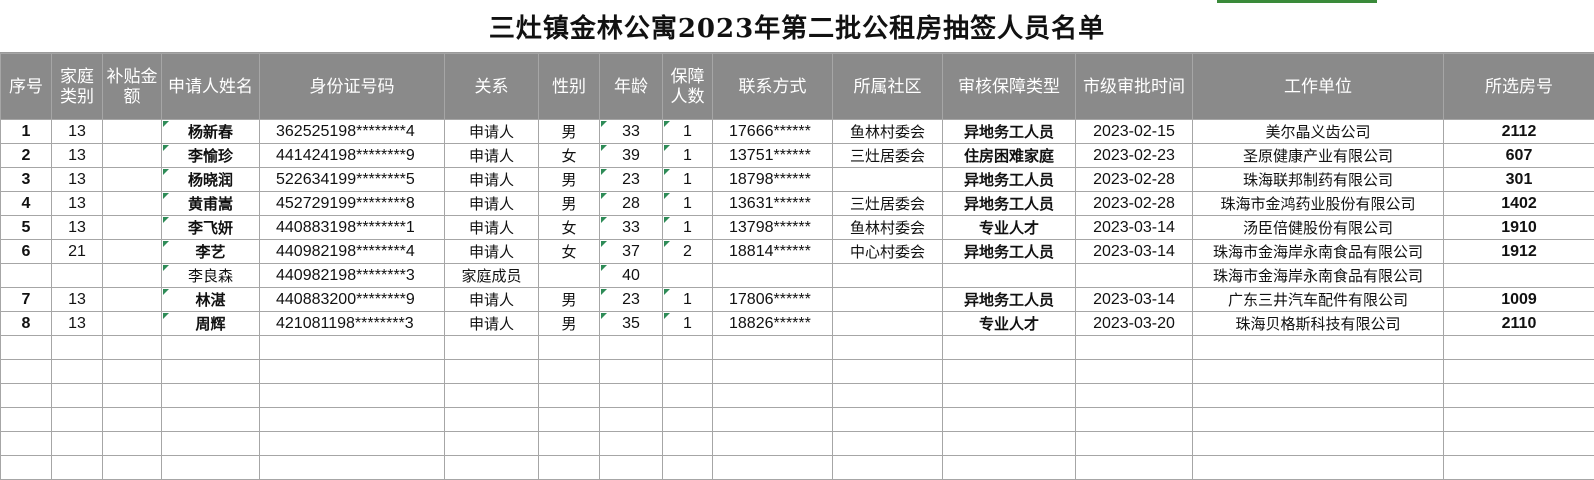 Image resolution: width=1594 pixels, height=480 pixels. Describe the element at coordinates (26, 300) in the screenshot. I see `cell-seq: 7` at that location.